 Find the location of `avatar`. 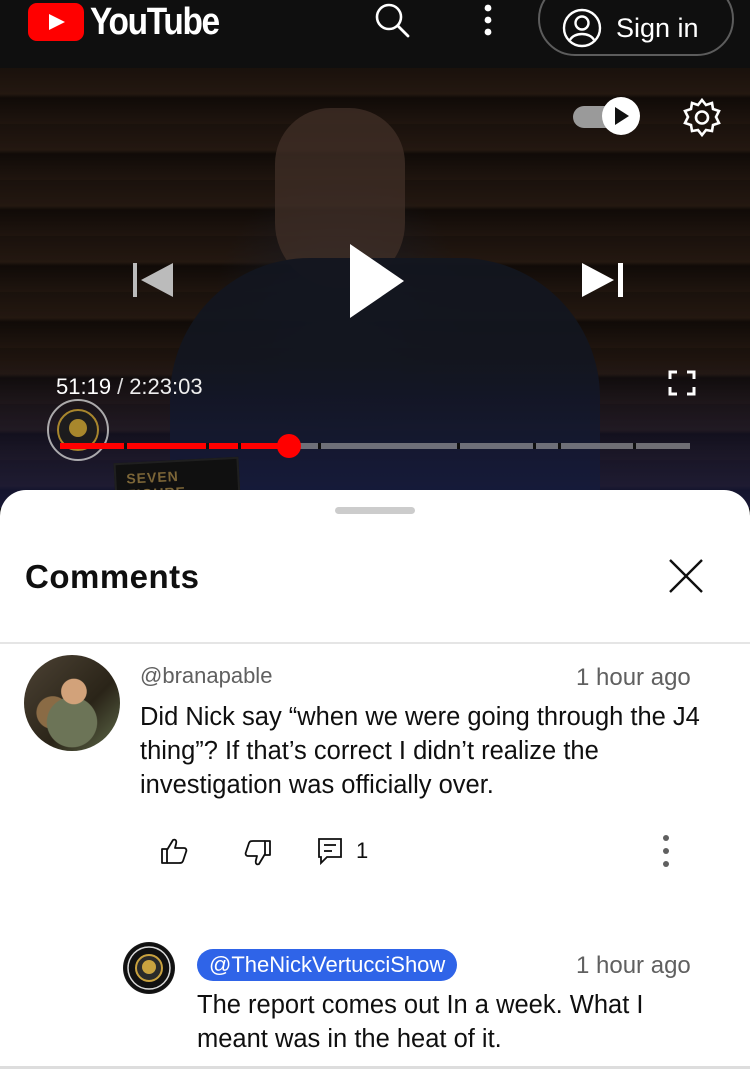

avatar is located at coordinates (72, 703).